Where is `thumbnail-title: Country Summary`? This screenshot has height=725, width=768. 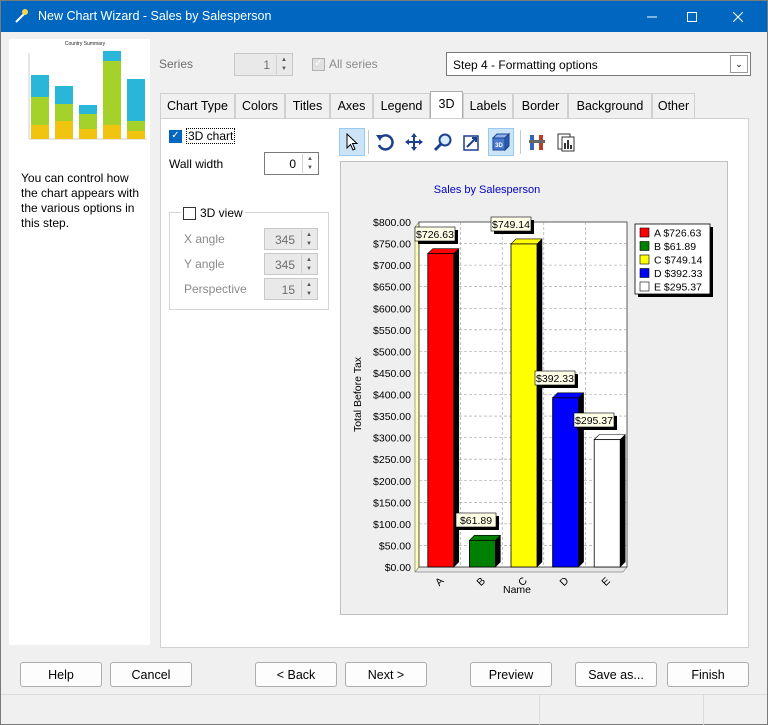
thumbnail-title: Country Summary is located at coordinates (85, 44).